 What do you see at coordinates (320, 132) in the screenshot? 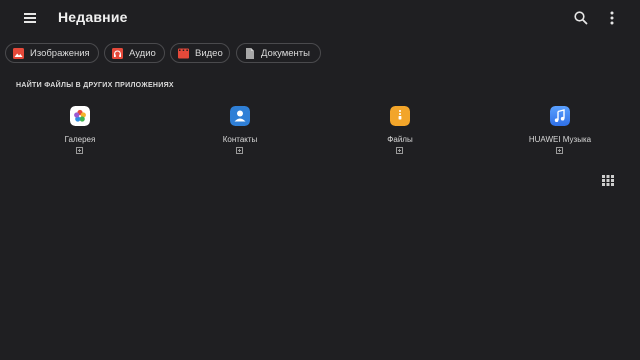
I see `apps-row: Галерея Контакты Файлы HUAWEI Музыка` at bounding box center [320, 132].